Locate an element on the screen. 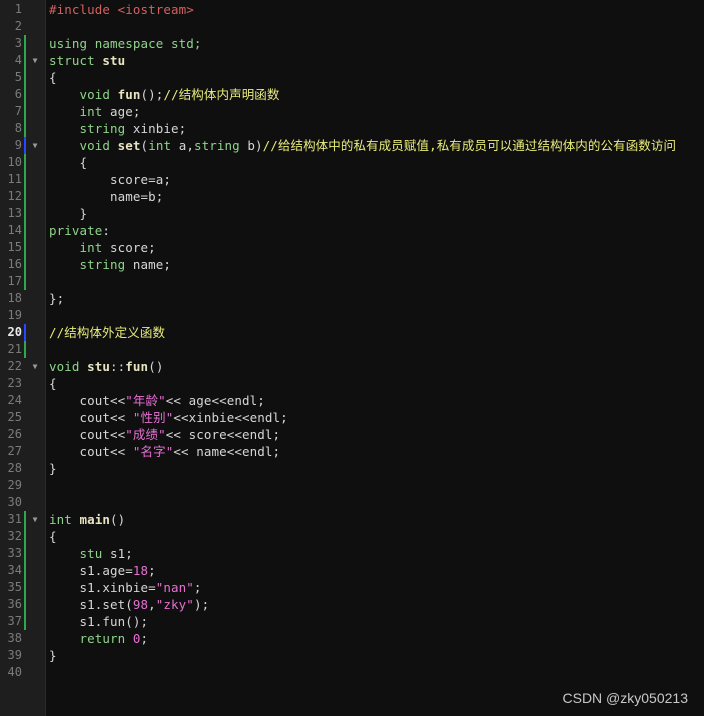 The width and height of the screenshot is (704, 716). line-number: 35 is located at coordinates (14, 587).